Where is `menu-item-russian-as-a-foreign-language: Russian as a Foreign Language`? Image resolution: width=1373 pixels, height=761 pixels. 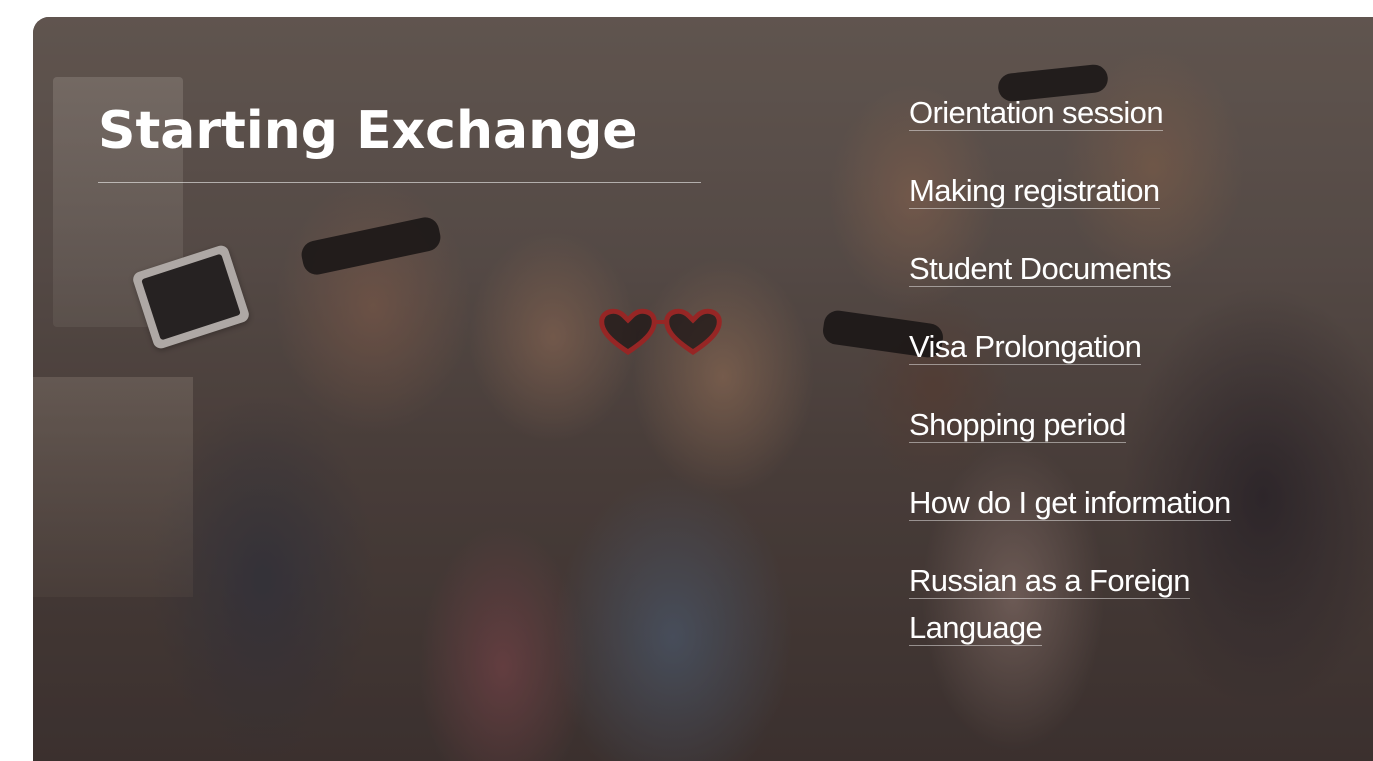
menu-item-russian-as-a-foreign-language: Russian as a Foreign Language is located at coordinates (1099, 604).